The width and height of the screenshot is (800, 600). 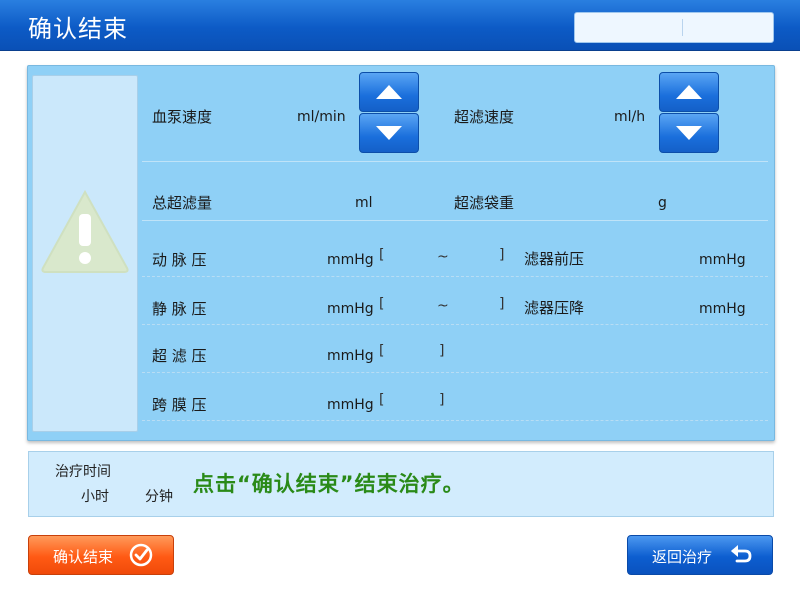 I want to click on filter-pressure-drop-label: 滤器压降, so click(x=554, y=308).